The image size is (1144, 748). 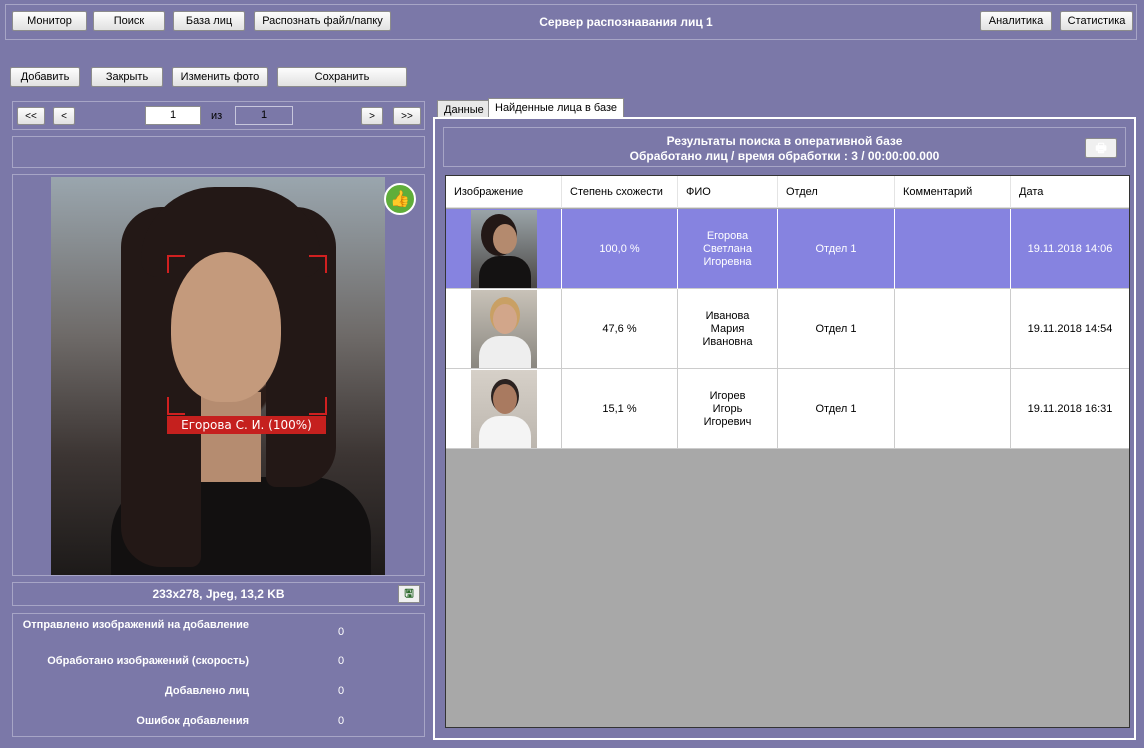 What do you see at coordinates (341, 721) in the screenshot?
I see `stat-errors-value: 0` at bounding box center [341, 721].